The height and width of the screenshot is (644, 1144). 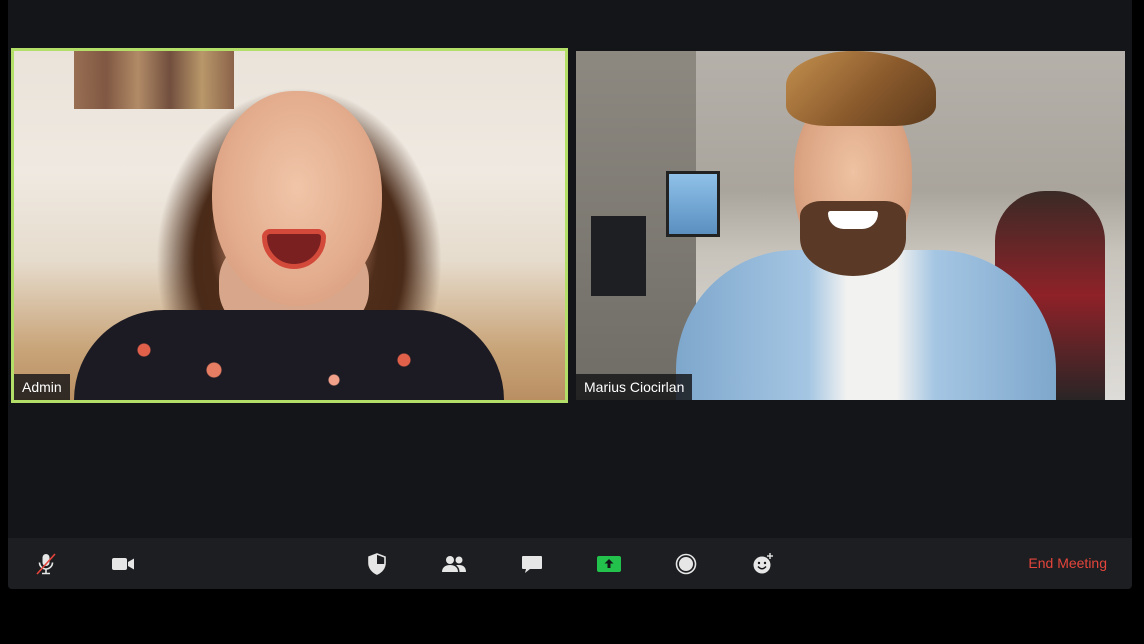 I want to click on participants-button, so click(x=454, y=564).